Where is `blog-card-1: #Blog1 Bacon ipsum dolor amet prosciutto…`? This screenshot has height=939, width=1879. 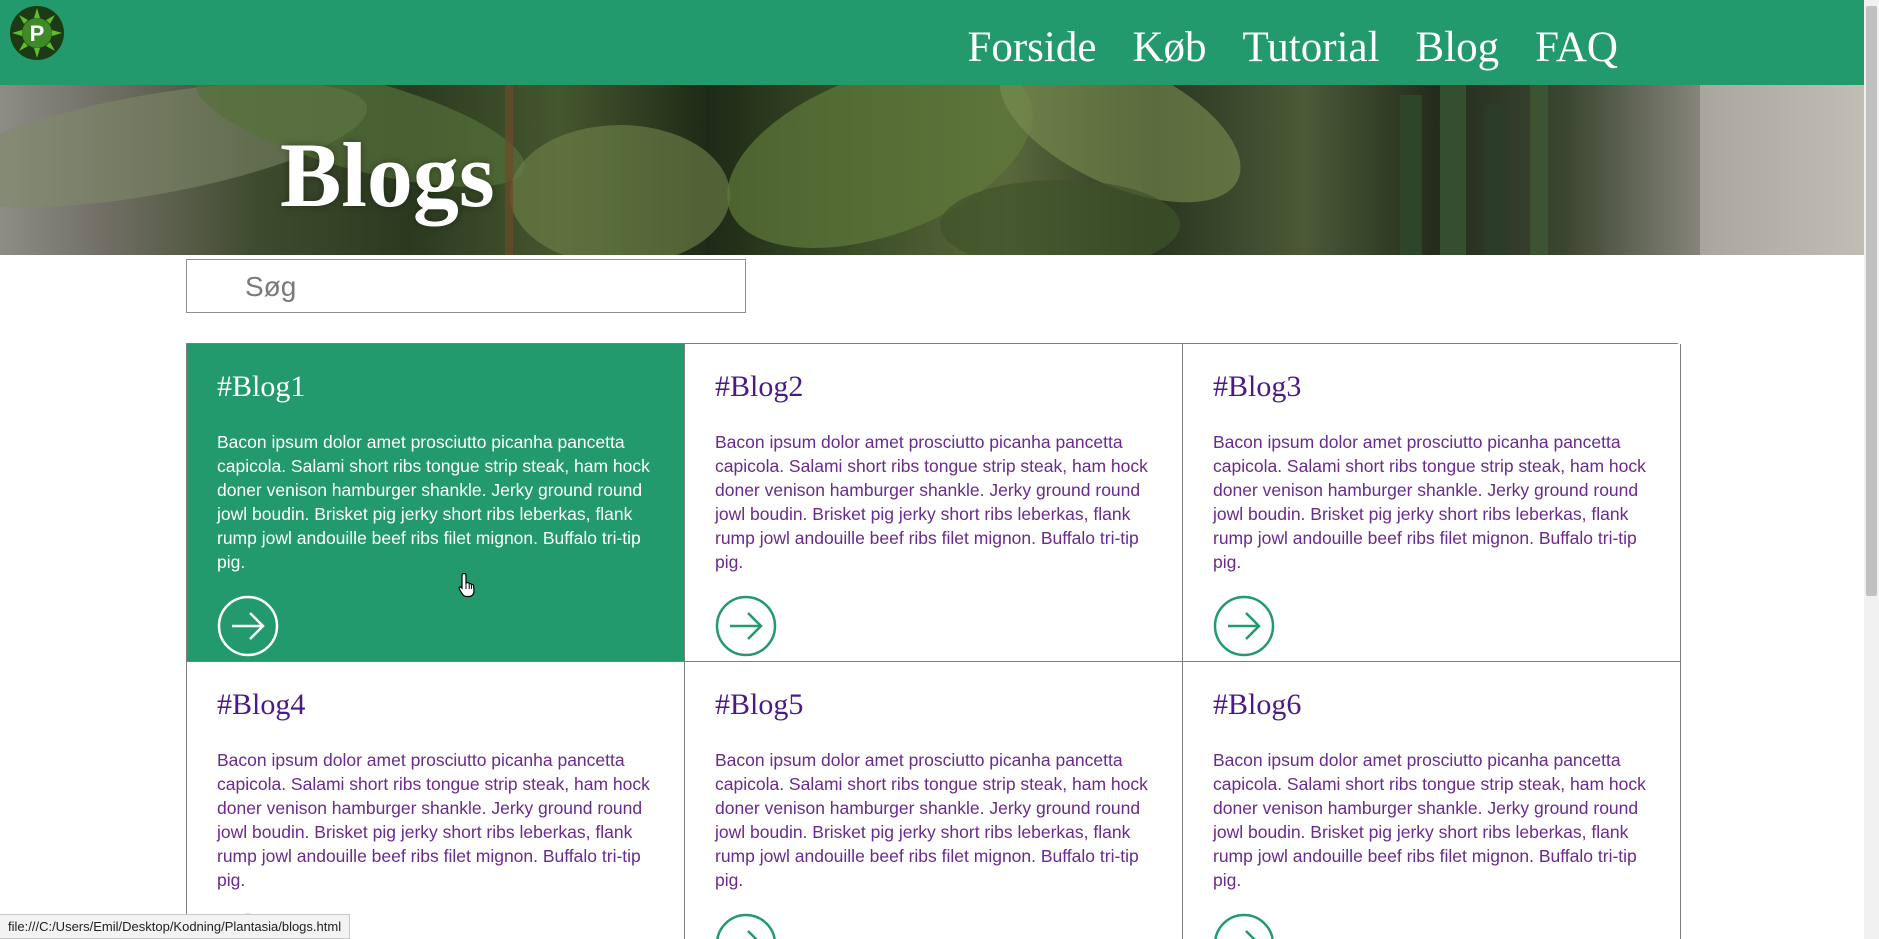 blog-card-1: #Blog1 Bacon ipsum dolor amet prosciutto… is located at coordinates (436, 503).